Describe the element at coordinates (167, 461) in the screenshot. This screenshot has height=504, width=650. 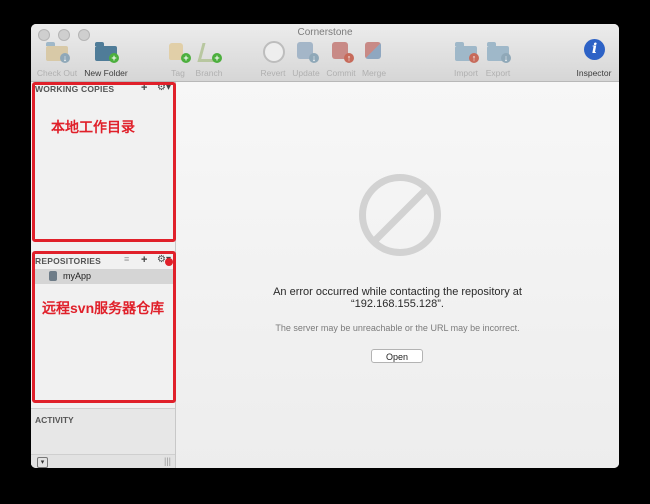
I see `resize-grip-icon: |||` at that location.